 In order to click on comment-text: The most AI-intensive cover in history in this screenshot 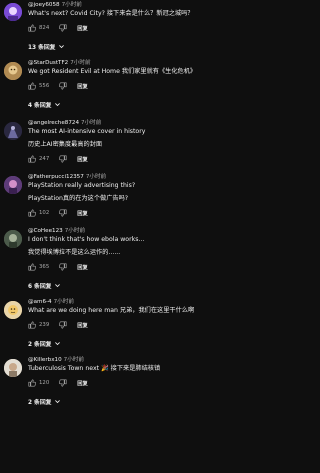, I will do `click(87, 131)`.